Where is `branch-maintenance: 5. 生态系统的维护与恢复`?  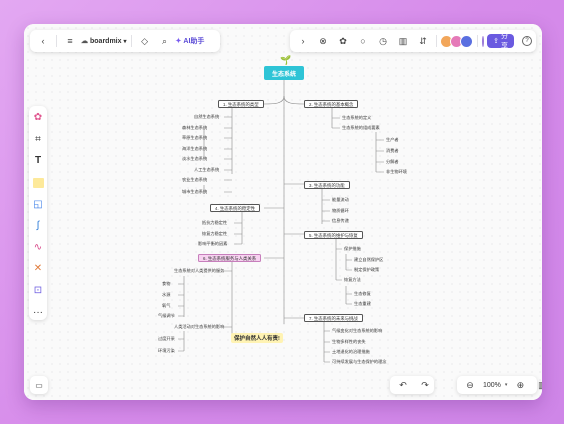
branch-maintenance: 5. 生态系统的维护与恢复 is located at coordinates (333, 235).